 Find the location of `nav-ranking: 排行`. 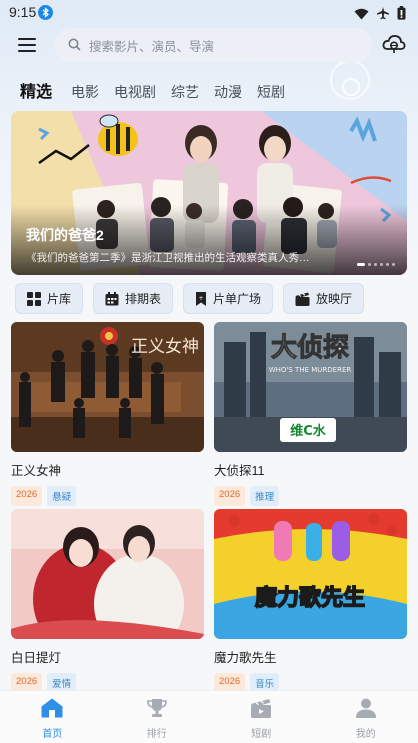

nav-ranking: 排行 is located at coordinates (157, 717).